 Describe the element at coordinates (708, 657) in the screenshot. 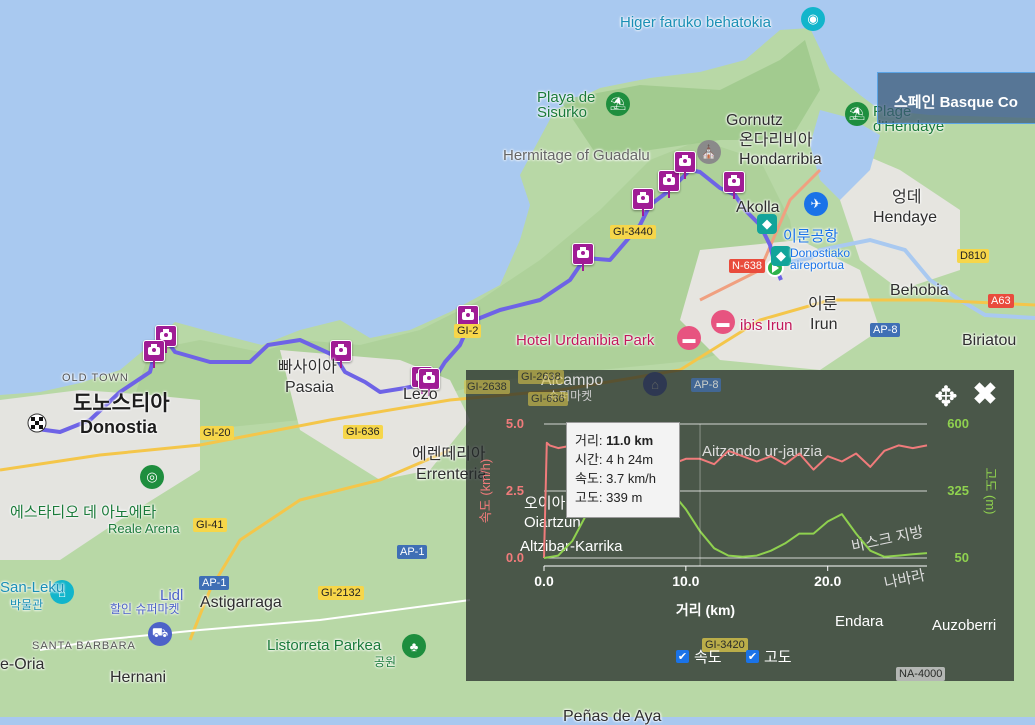

I see `legend-speed-label: 속도` at that location.